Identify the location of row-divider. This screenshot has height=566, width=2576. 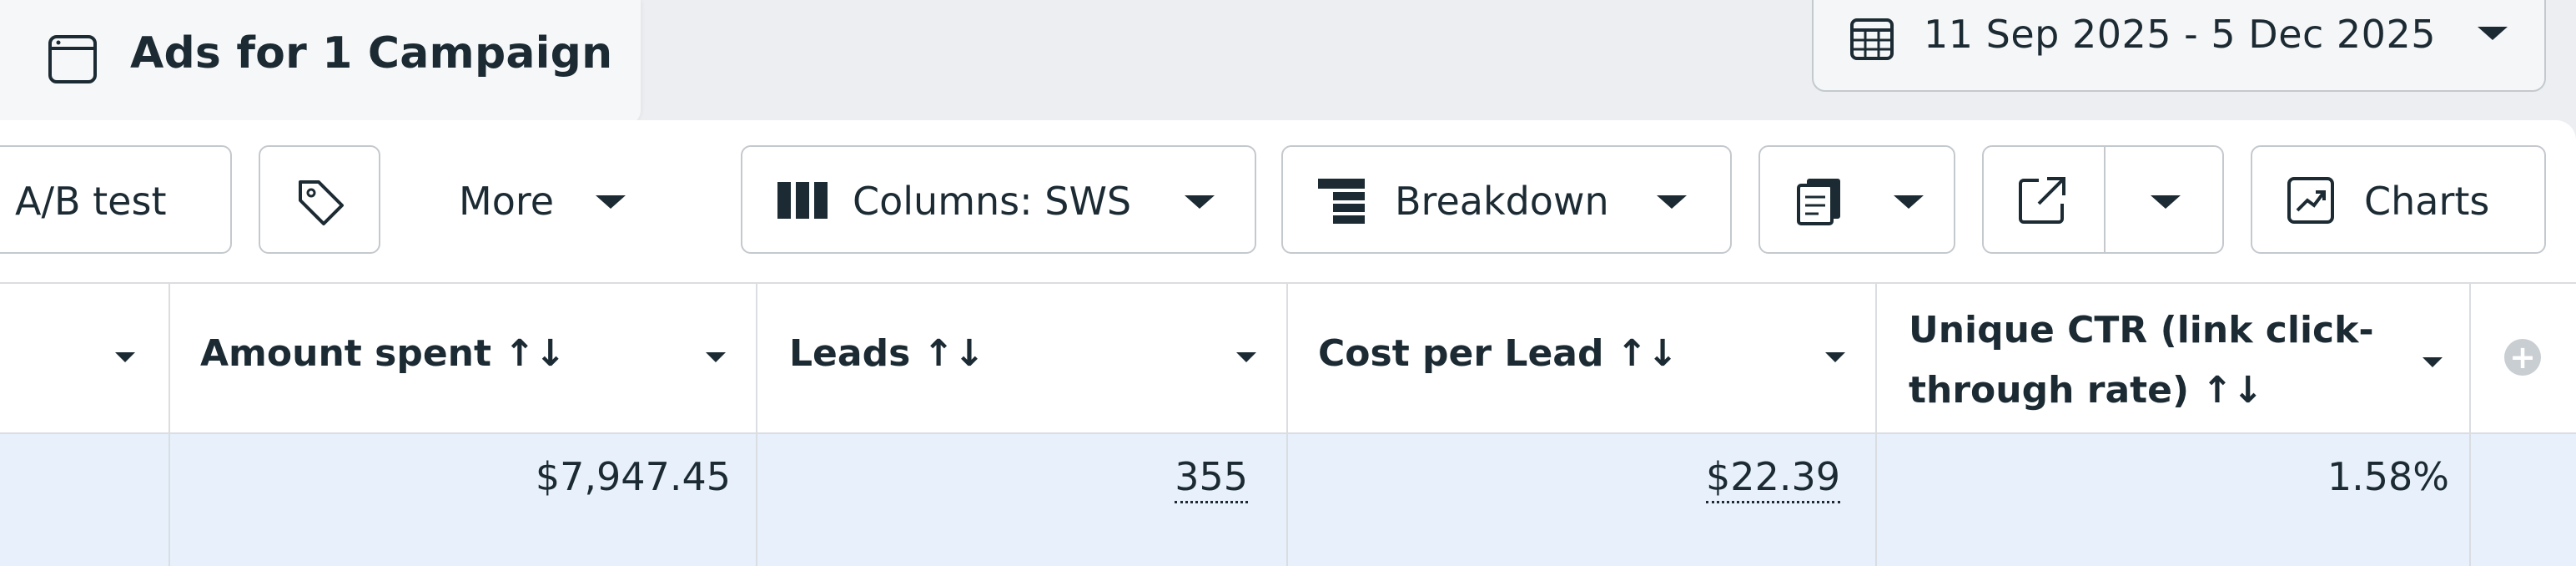
(1288, 433).